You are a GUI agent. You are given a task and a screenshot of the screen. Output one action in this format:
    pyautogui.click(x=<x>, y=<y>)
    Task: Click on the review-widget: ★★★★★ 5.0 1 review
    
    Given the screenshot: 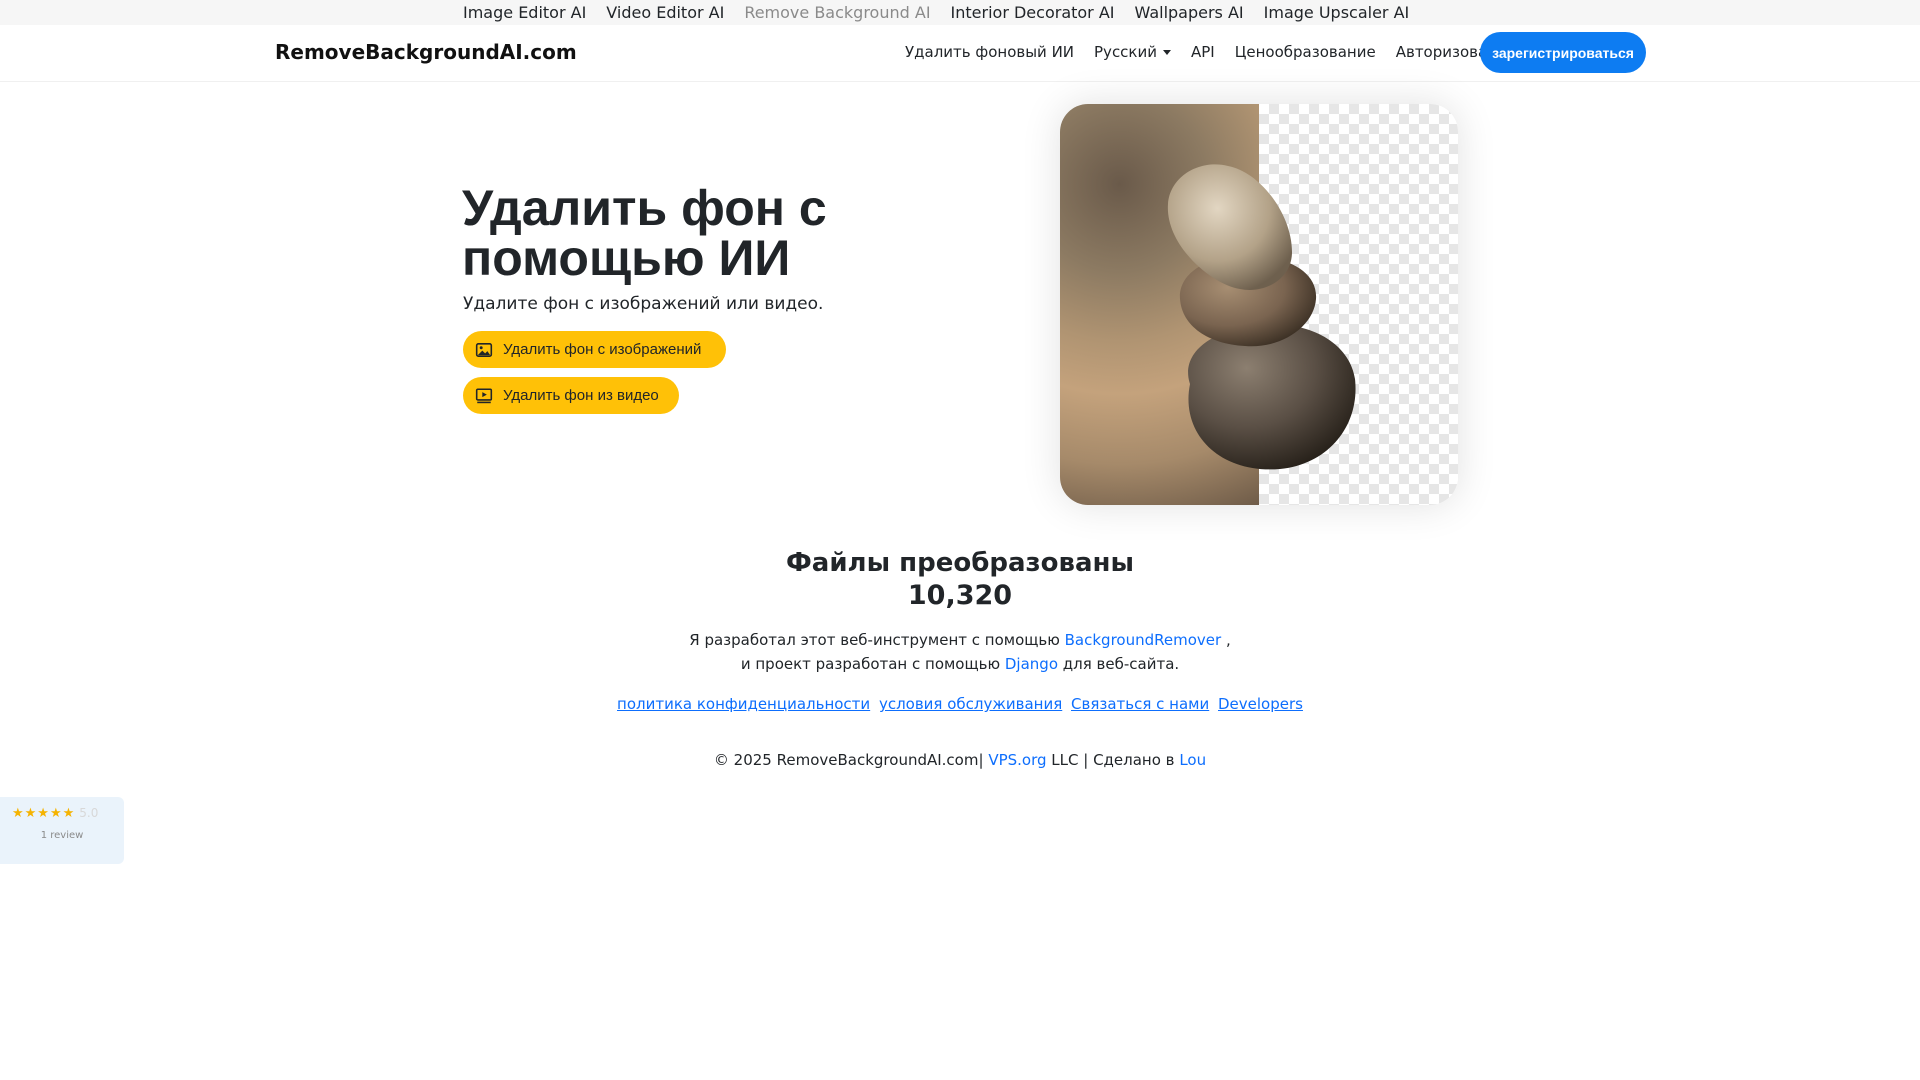 What is the action you would take?
    pyautogui.click(x=62, y=830)
    